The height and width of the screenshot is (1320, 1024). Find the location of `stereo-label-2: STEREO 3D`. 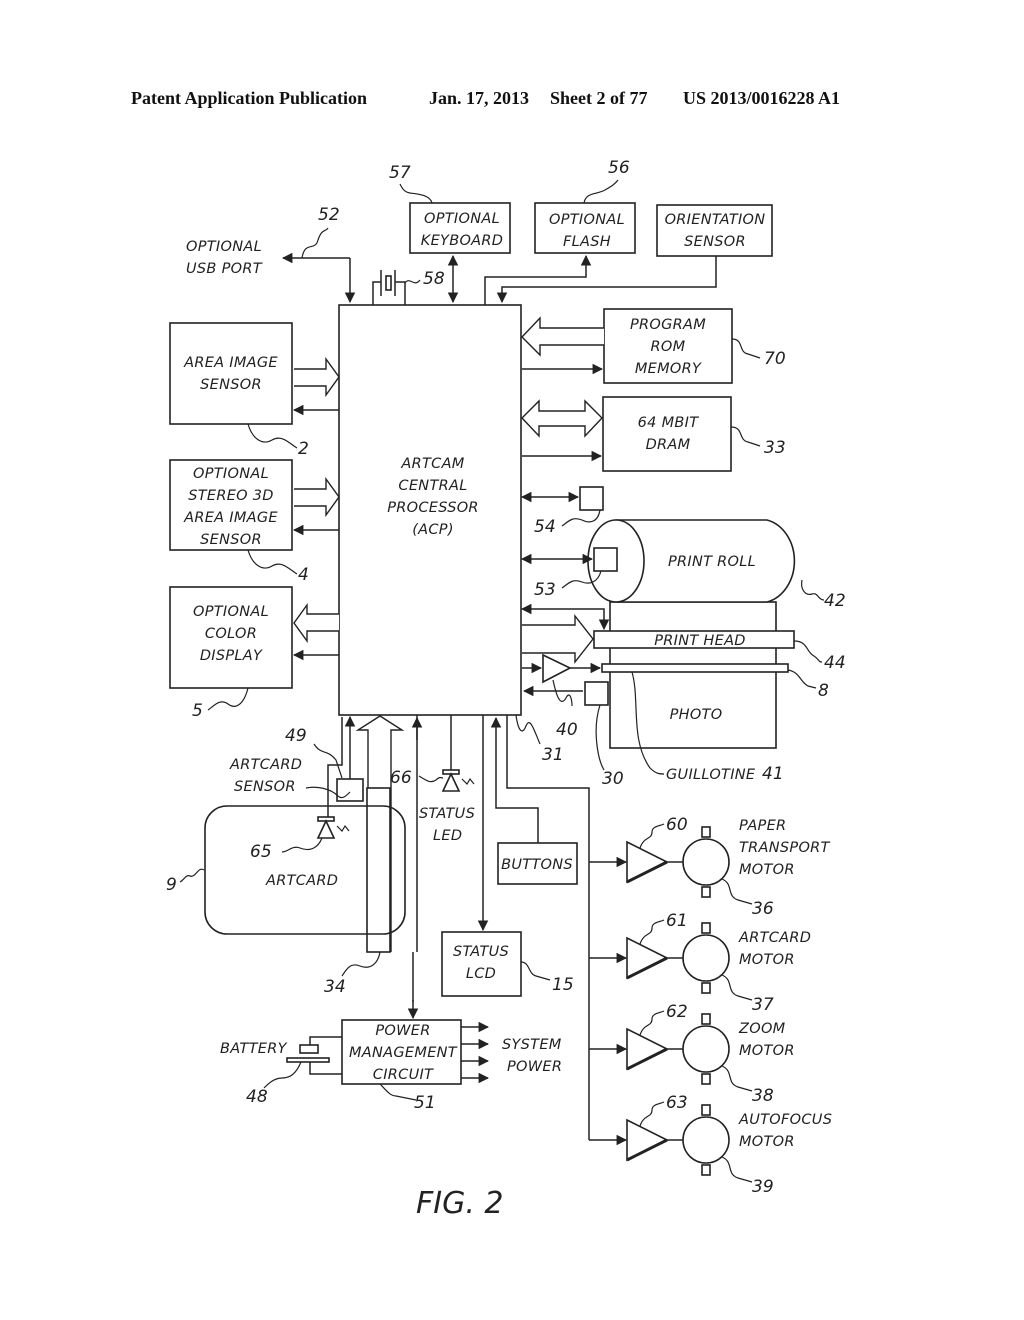

stereo-label-2: STEREO 3D is located at coordinates (231, 496).